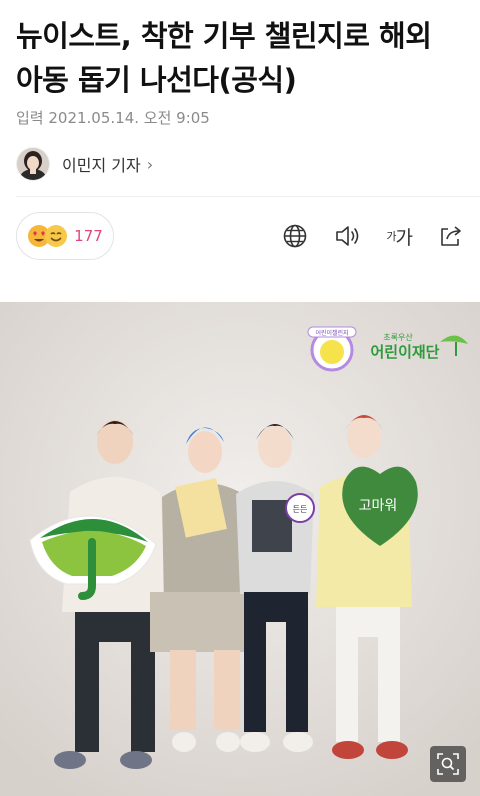  Describe the element at coordinates (391, 236) in the screenshot. I see `font-size-small-glyph: 가` at that location.